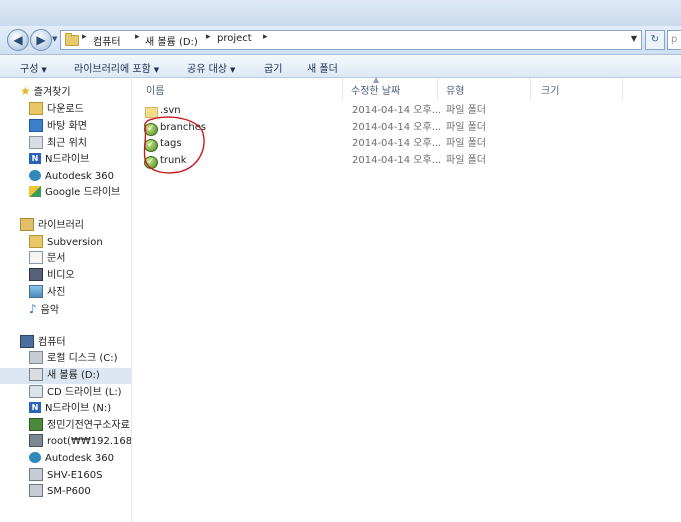 The image size is (681, 522). Describe the element at coordinates (84, 392) in the screenshot. I see `nav-item-label: CD 드라이브 (L:)` at that location.